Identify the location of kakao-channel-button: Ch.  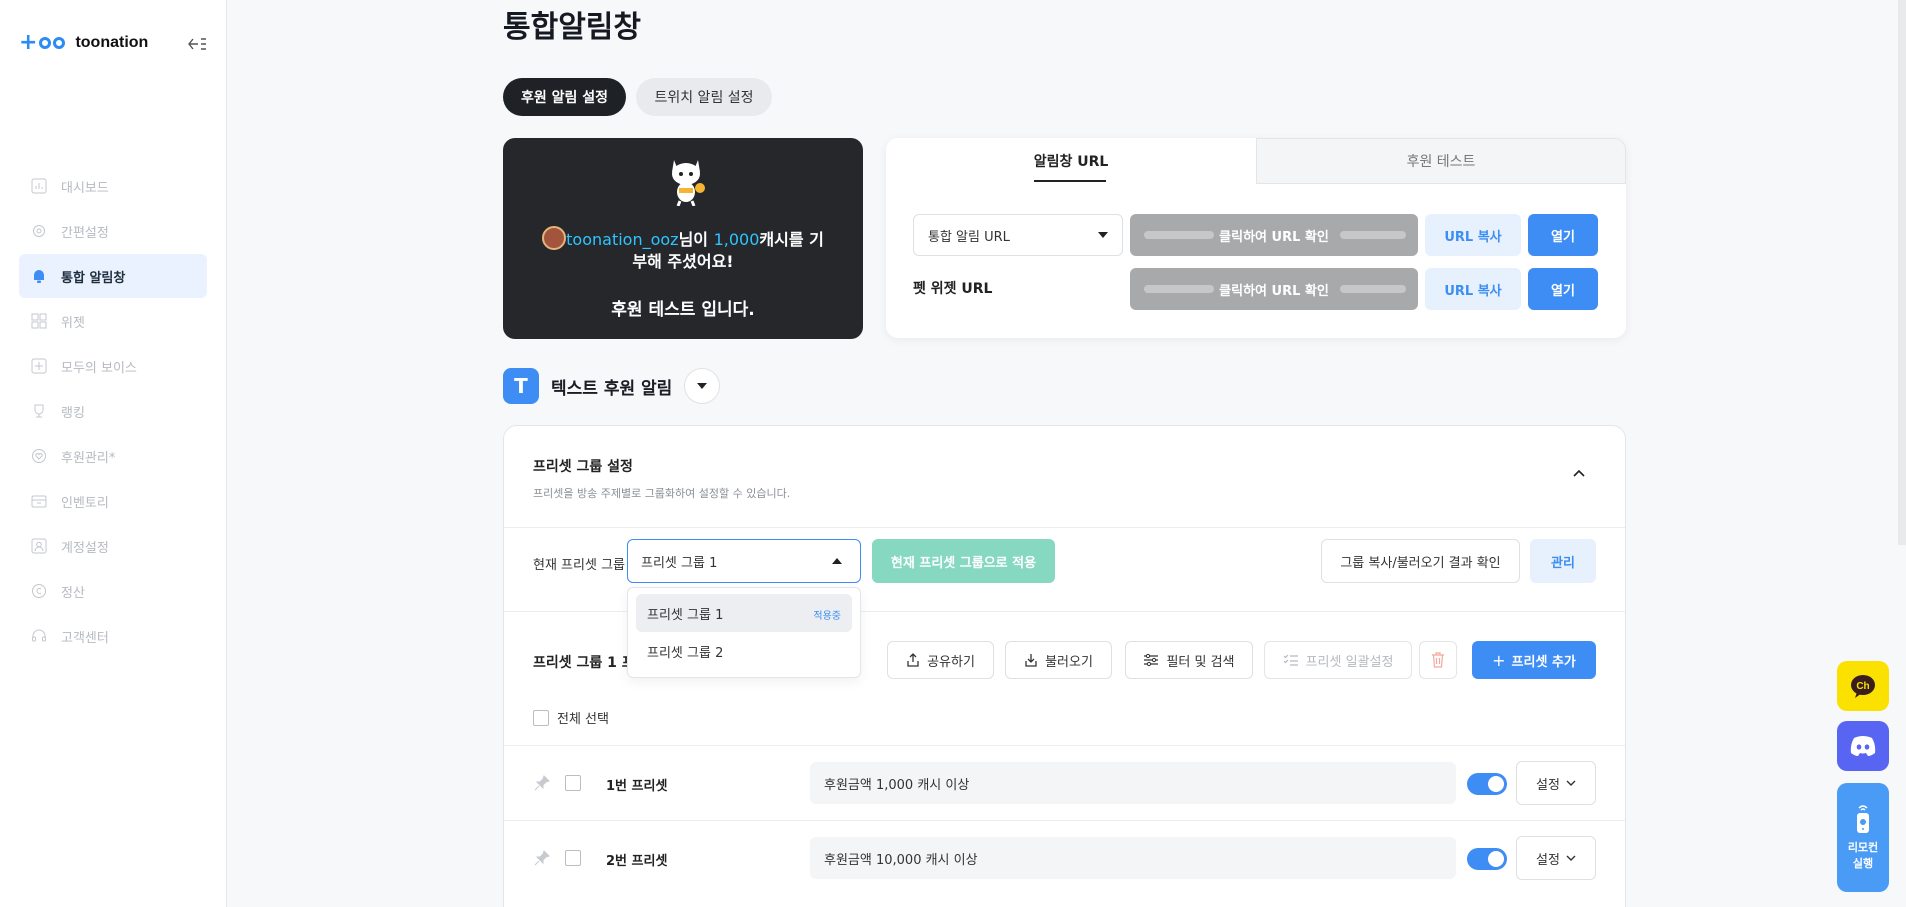
(1863, 686).